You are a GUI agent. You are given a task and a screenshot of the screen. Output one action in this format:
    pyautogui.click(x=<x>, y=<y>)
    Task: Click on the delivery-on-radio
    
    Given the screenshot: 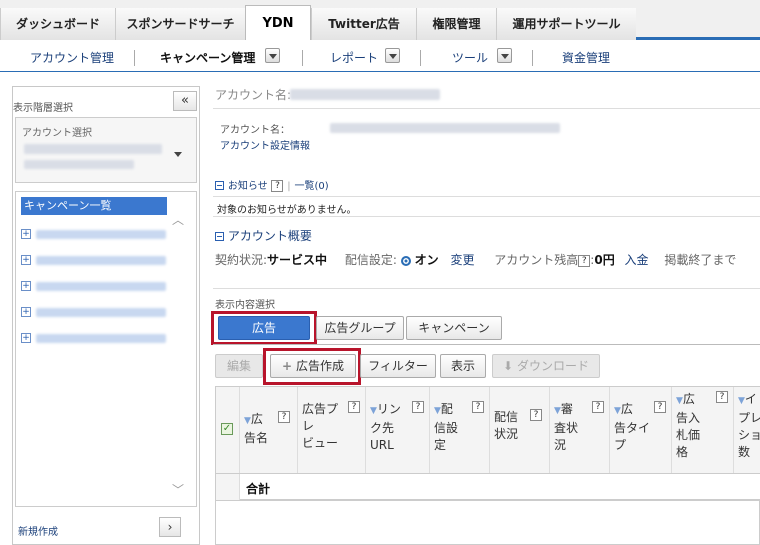 What is the action you would take?
    pyautogui.click(x=405, y=260)
    